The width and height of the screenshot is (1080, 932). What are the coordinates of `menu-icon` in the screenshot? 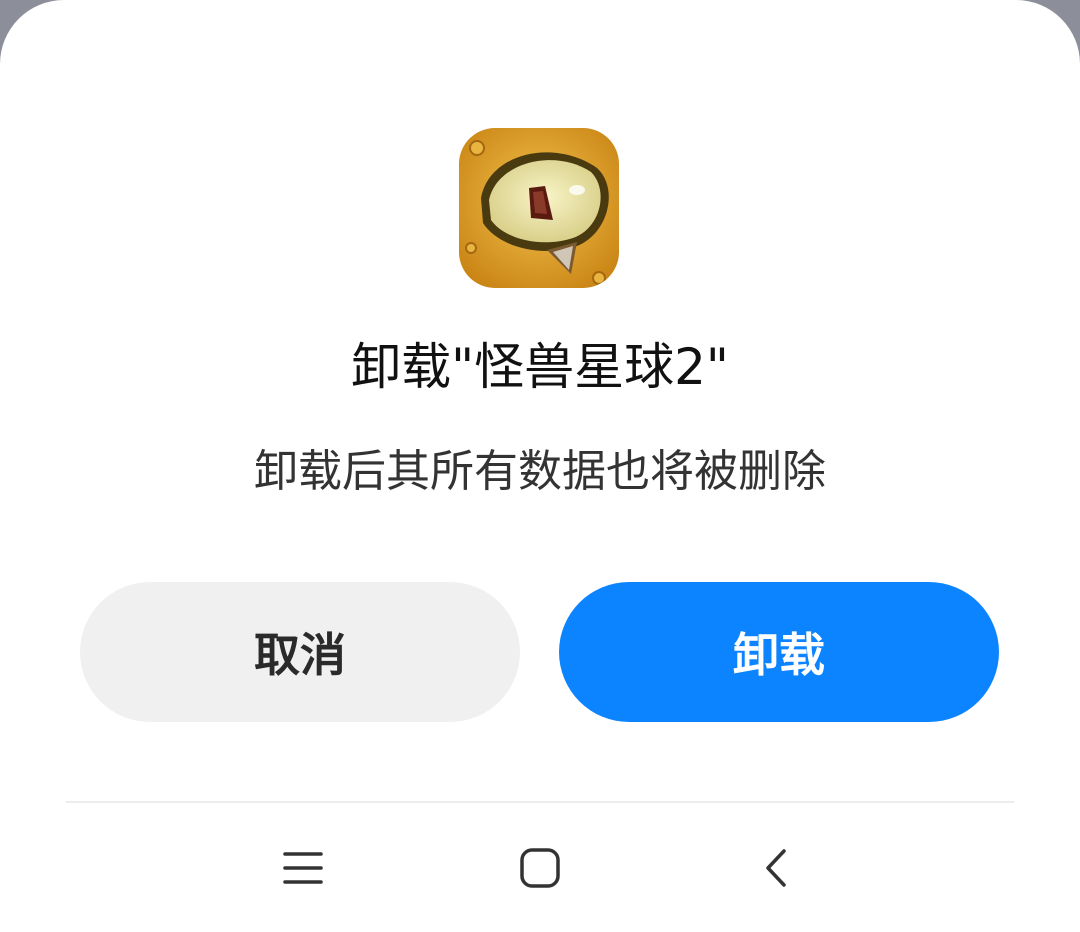 It's located at (303, 868).